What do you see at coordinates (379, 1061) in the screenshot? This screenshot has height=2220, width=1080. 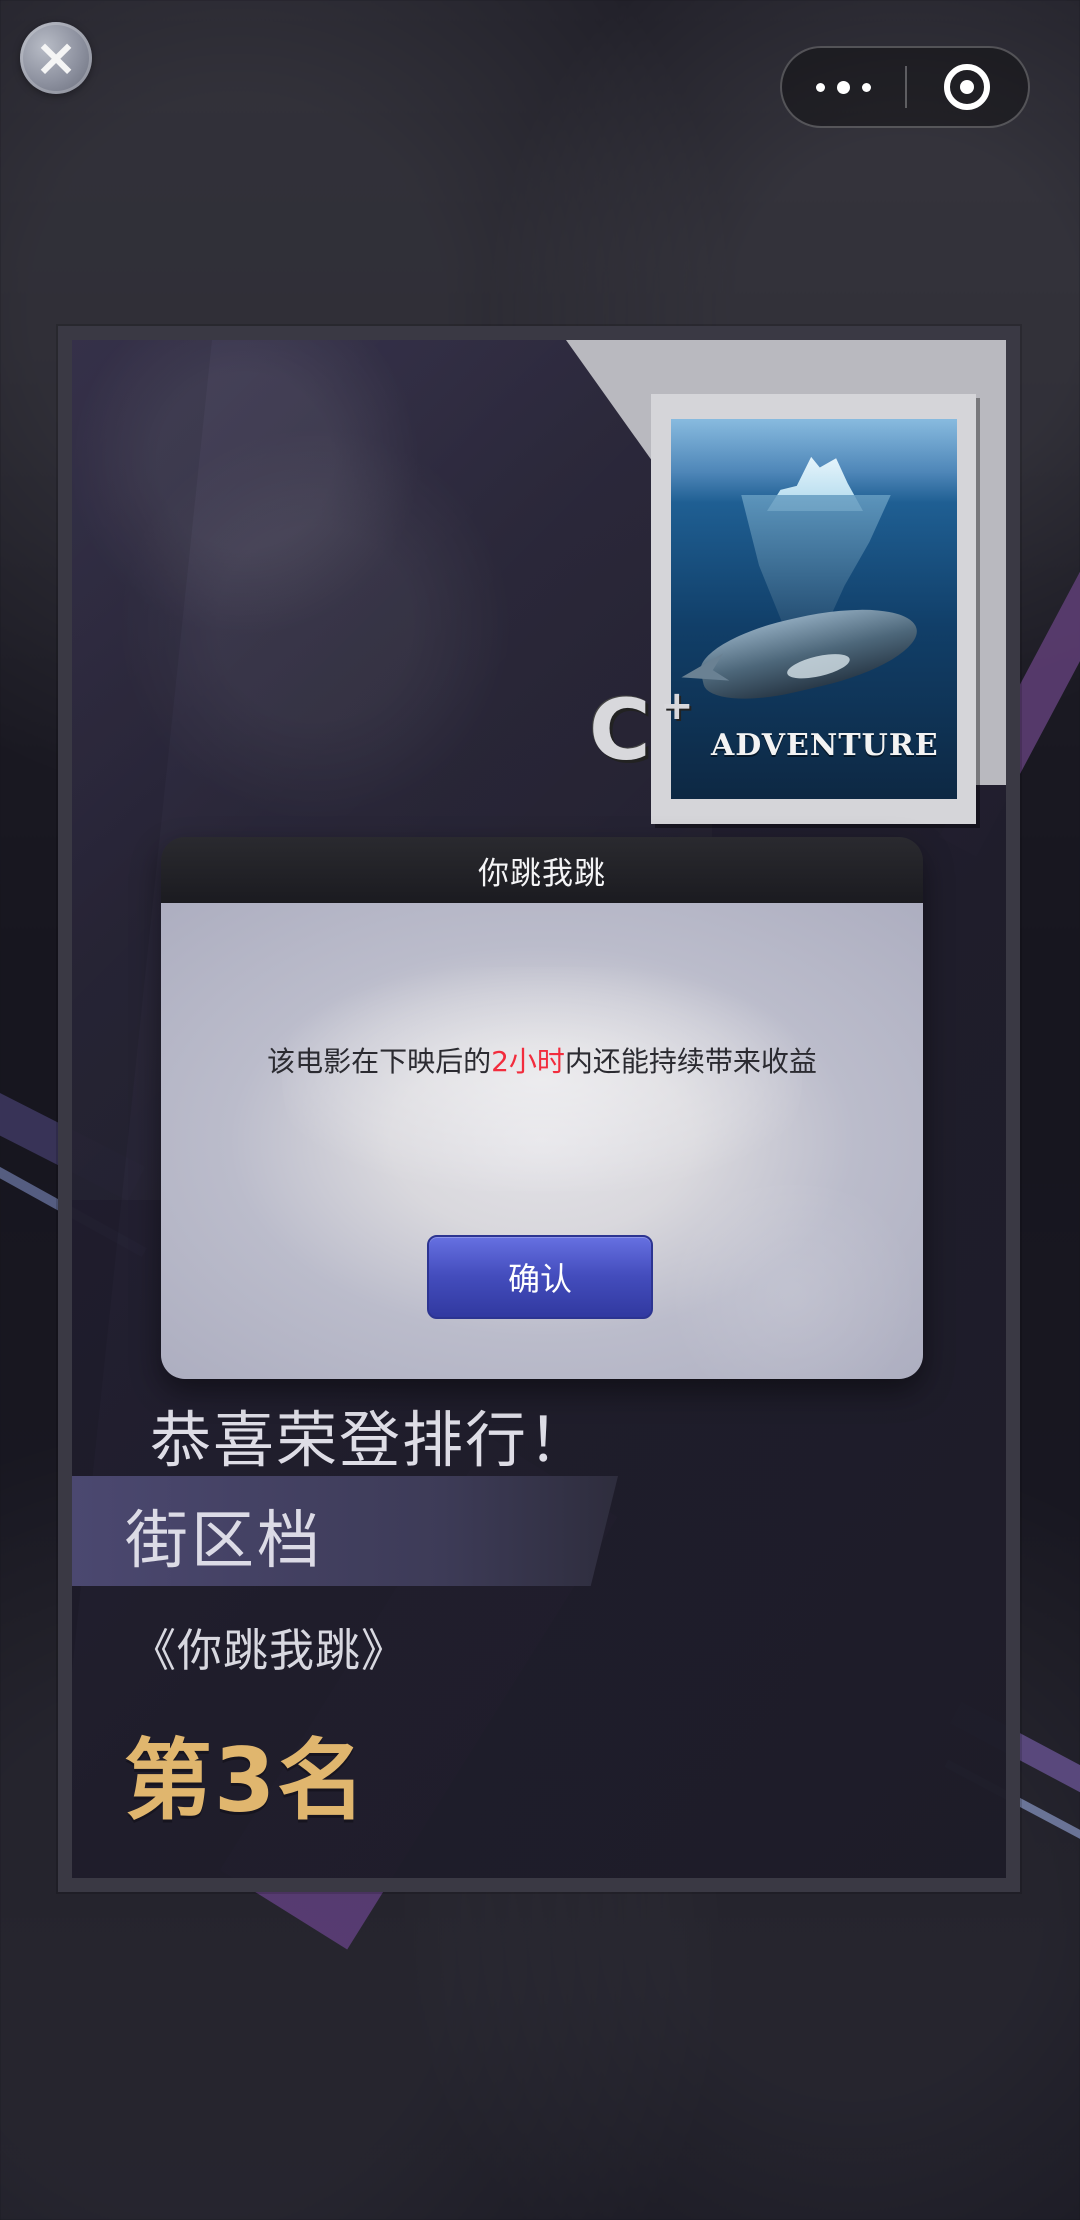 I see `modal-message-prefix: 该电影在下映后的` at bounding box center [379, 1061].